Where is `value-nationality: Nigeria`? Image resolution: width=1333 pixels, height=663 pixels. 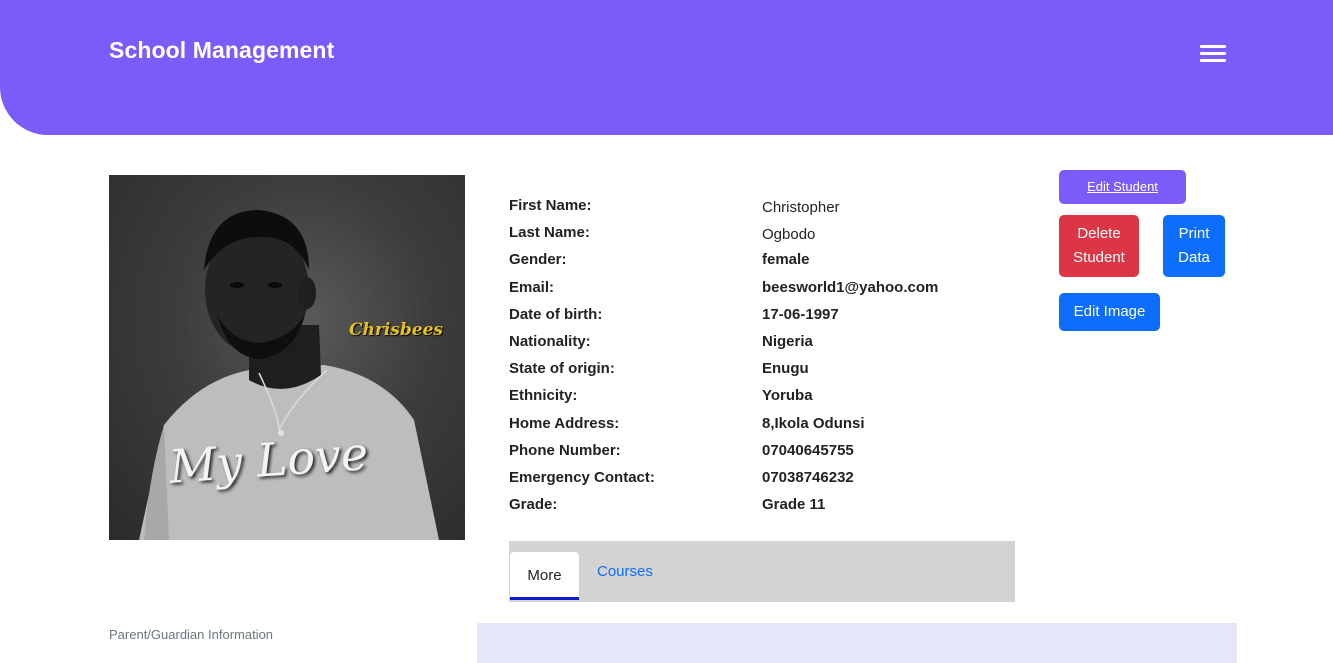 value-nationality: Nigeria is located at coordinates (787, 341).